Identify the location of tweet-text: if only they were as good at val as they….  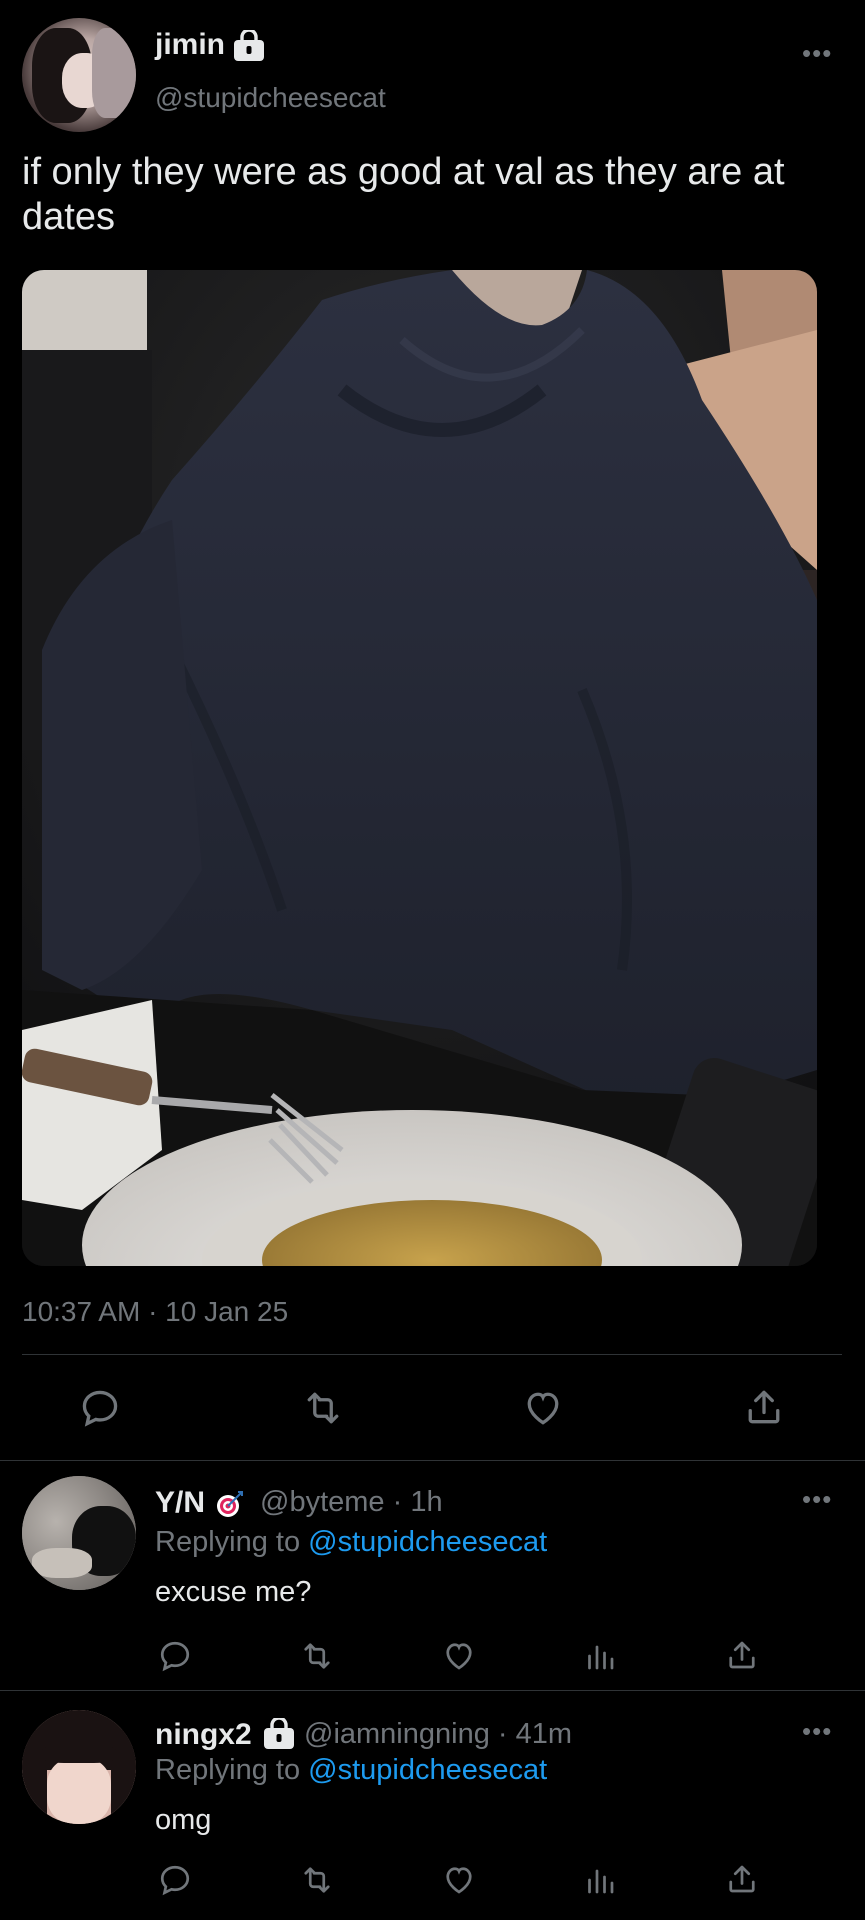
(403, 194).